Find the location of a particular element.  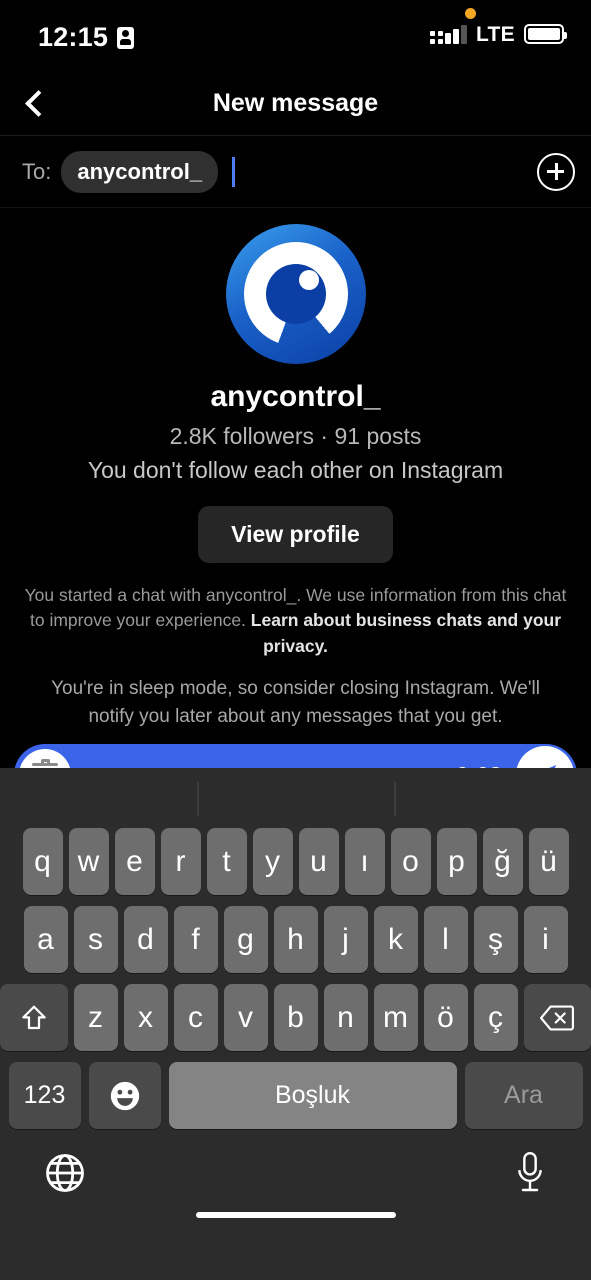

page-title: New message is located at coordinates (295, 102).